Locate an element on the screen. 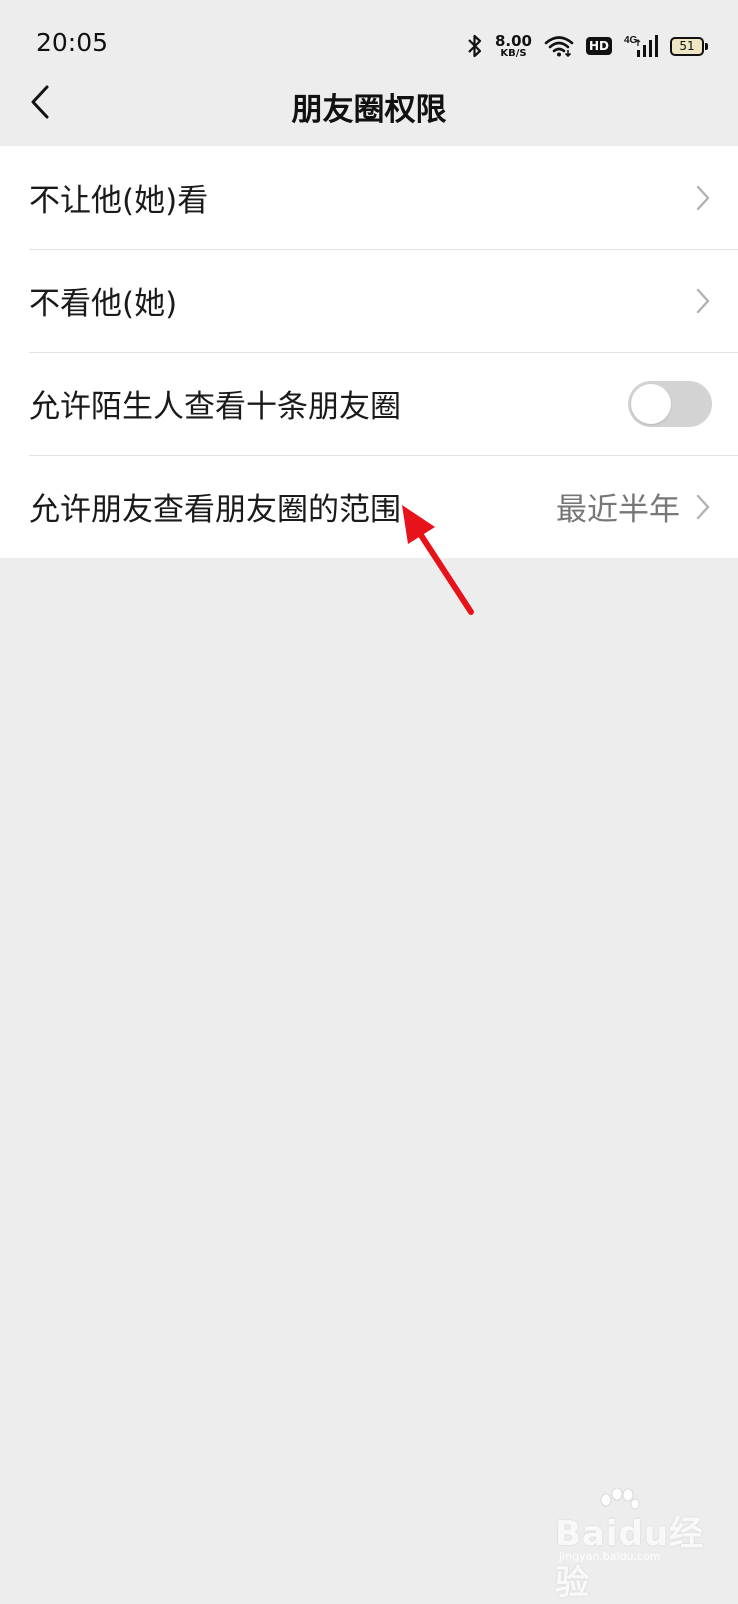  status-icons: 8.00 KB/S HD 4G 51 is located at coordinates (587, 46).